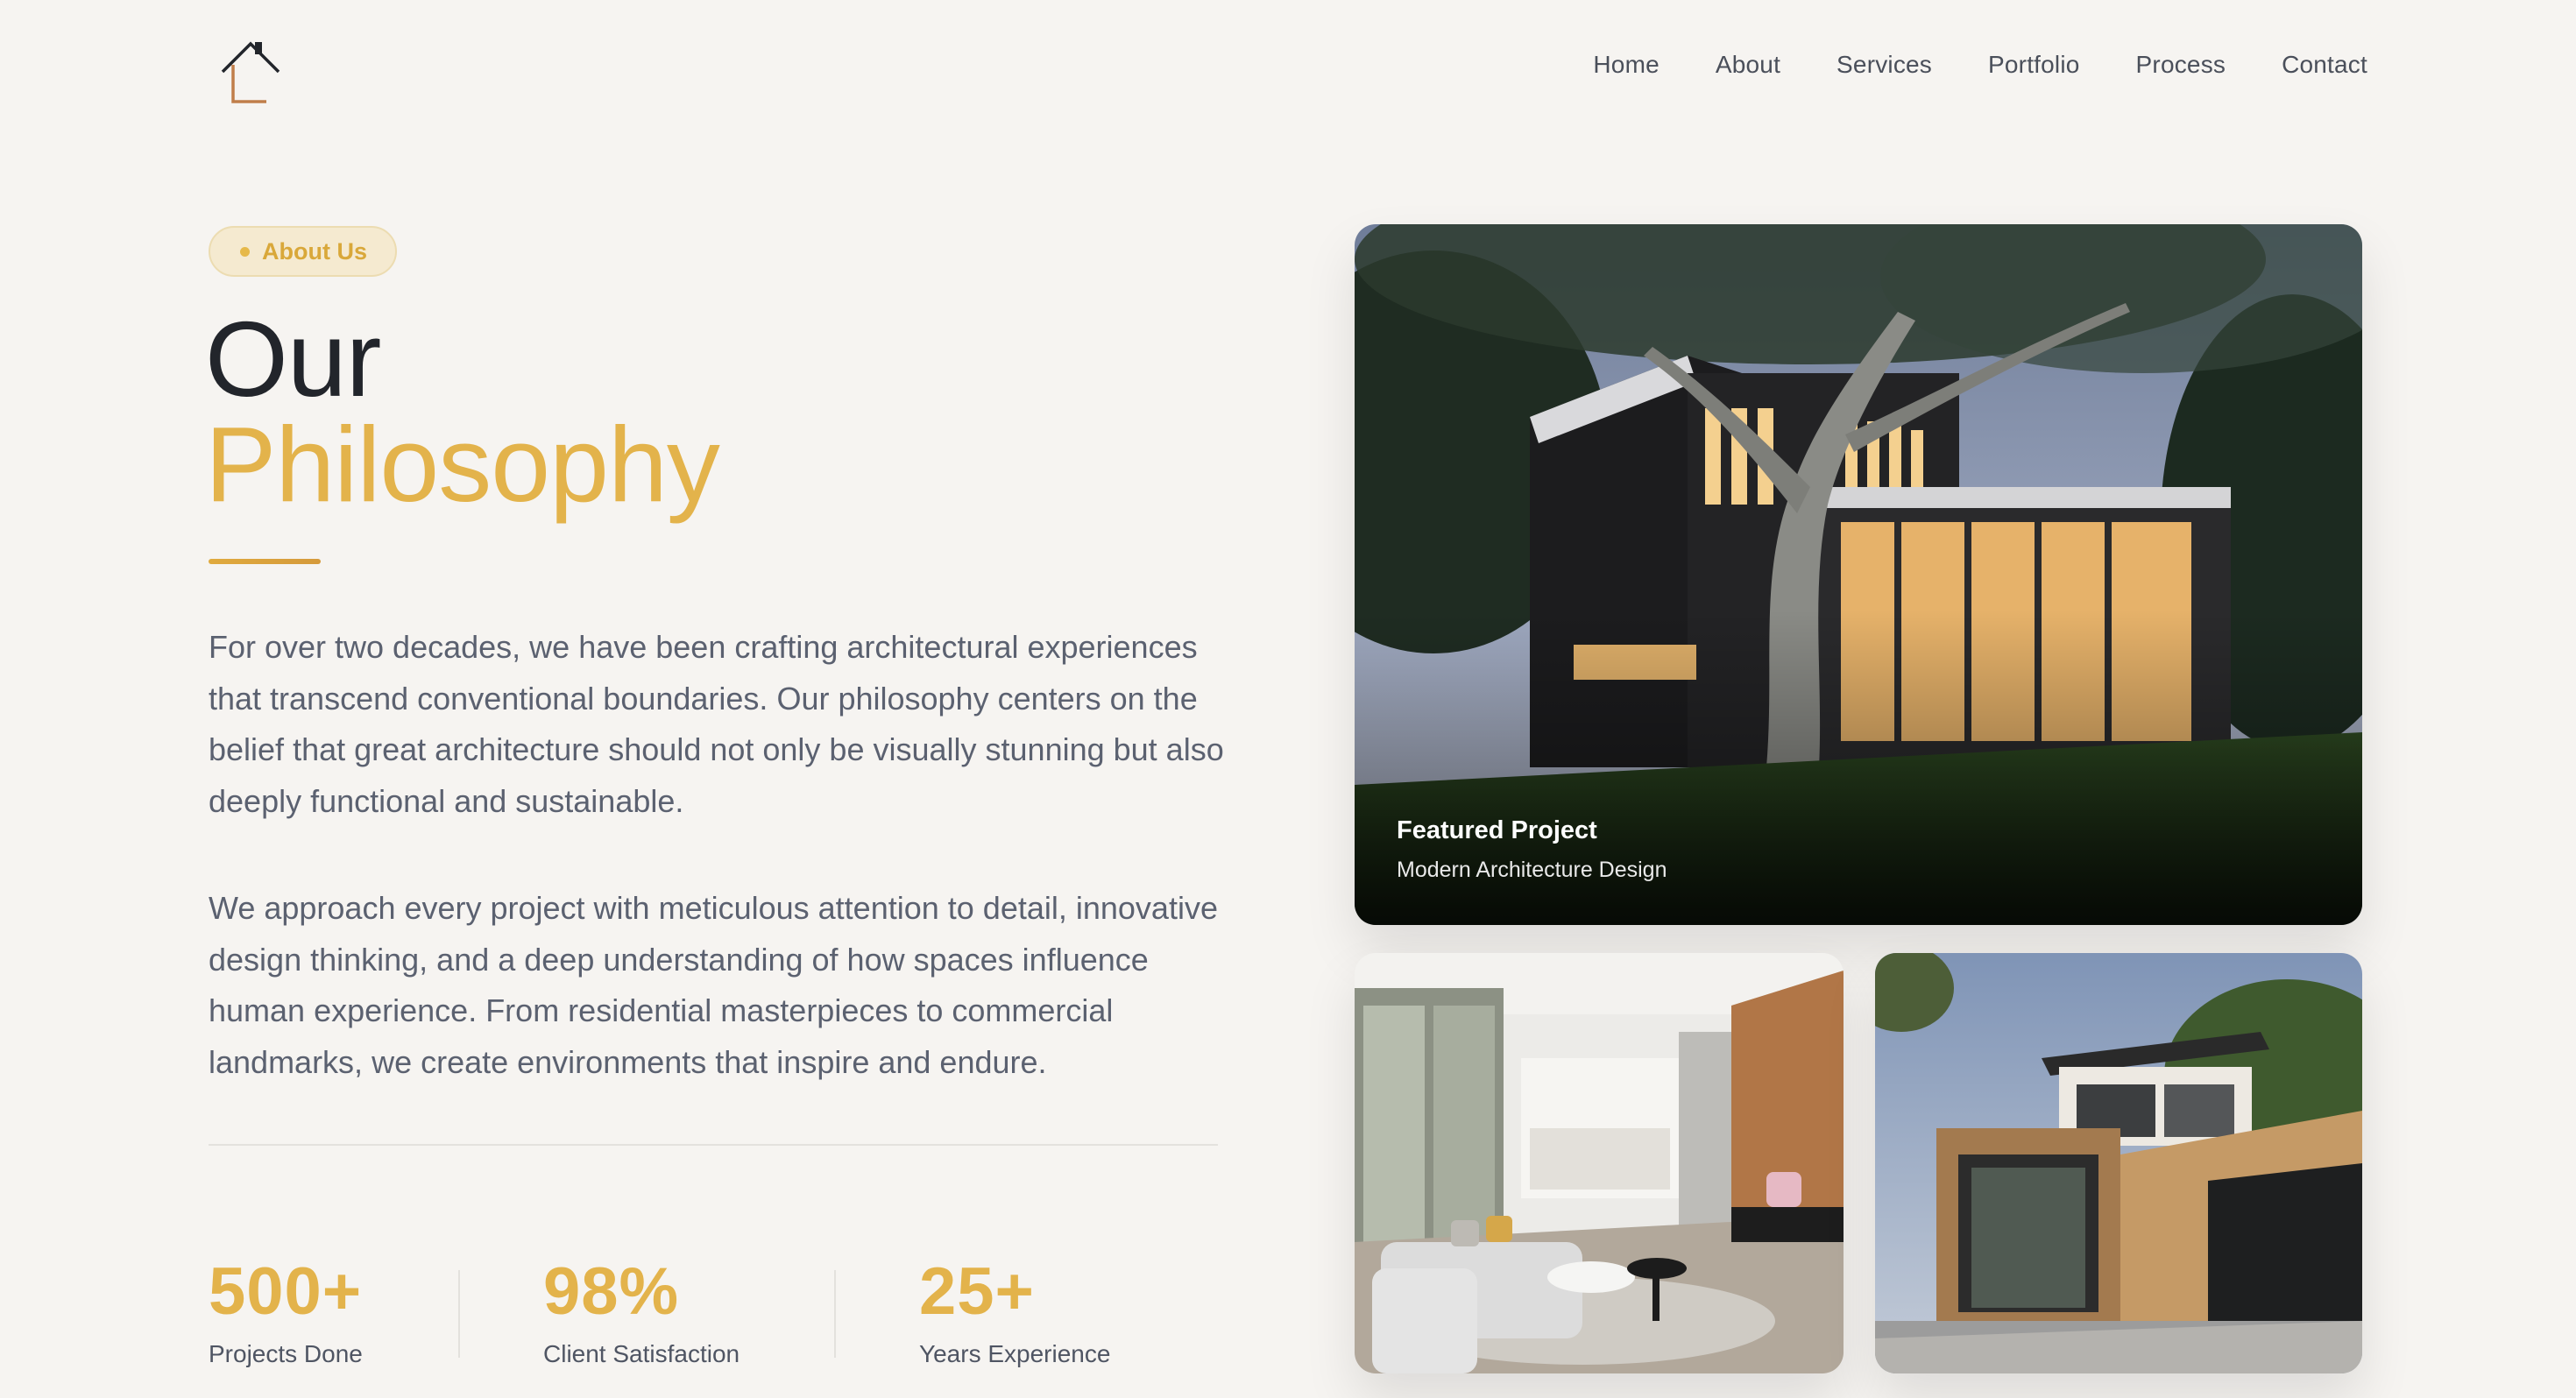 The image size is (2576, 1398). What do you see at coordinates (1497, 830) in the screenshot?
I see `featured-title: Featured Project` at bounding box center [1497, 830].